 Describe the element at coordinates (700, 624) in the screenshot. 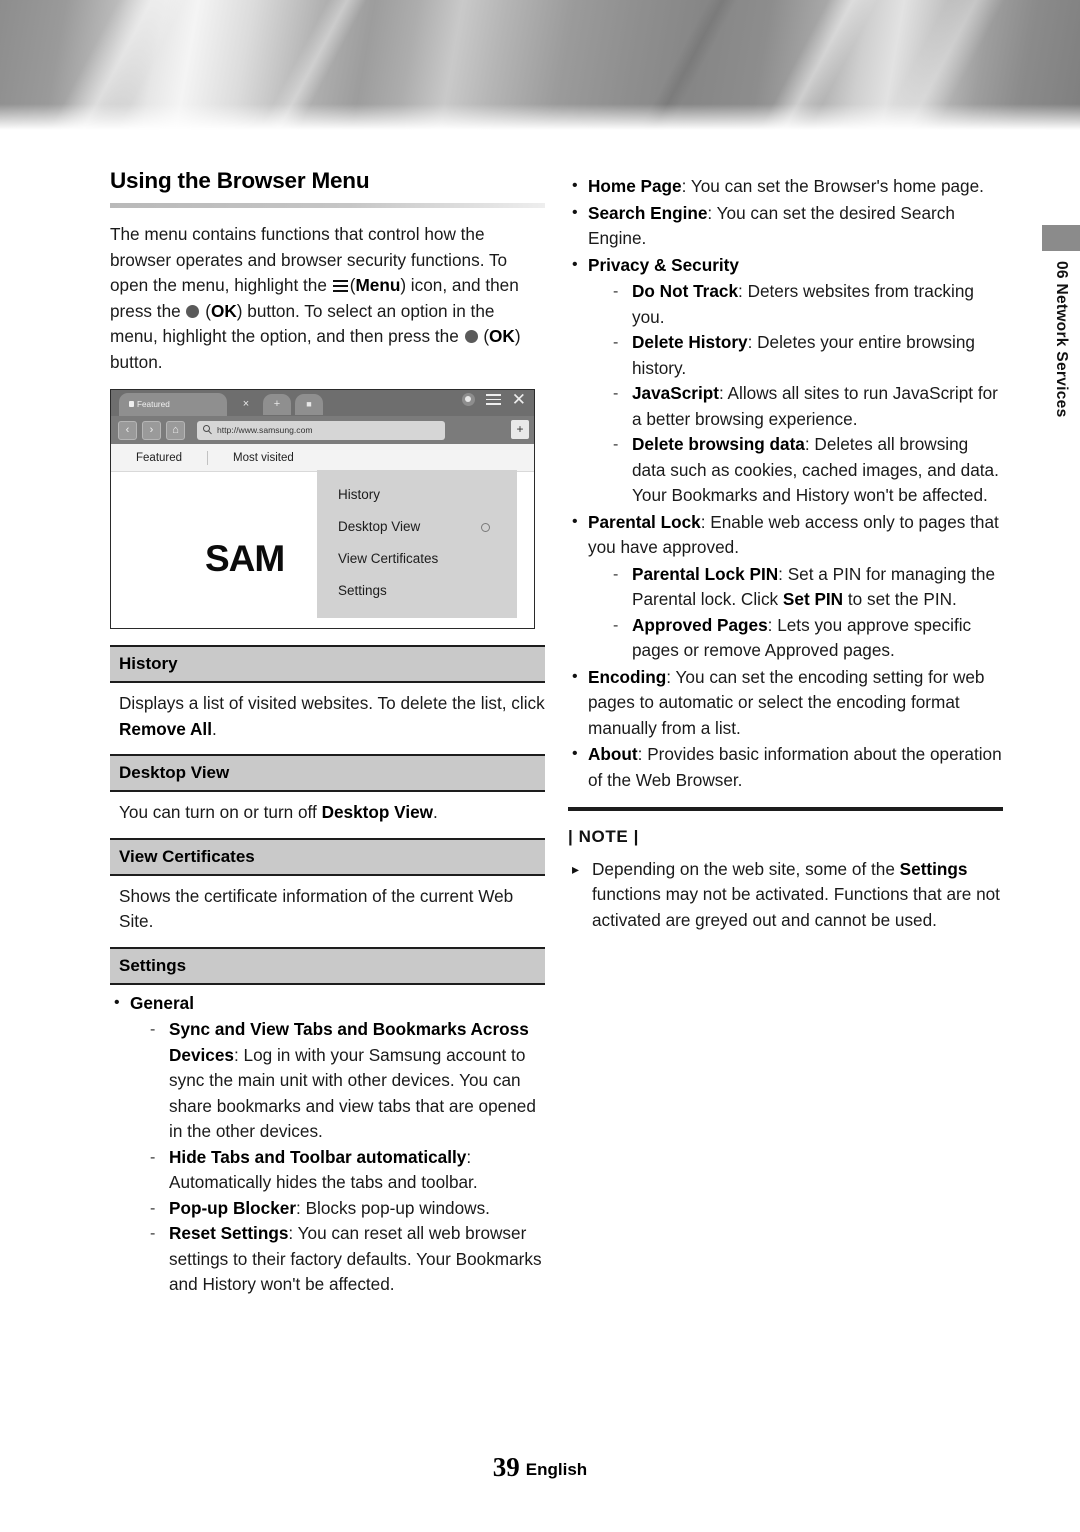

I see `term-approved-pages: Approved Pages` at that location.